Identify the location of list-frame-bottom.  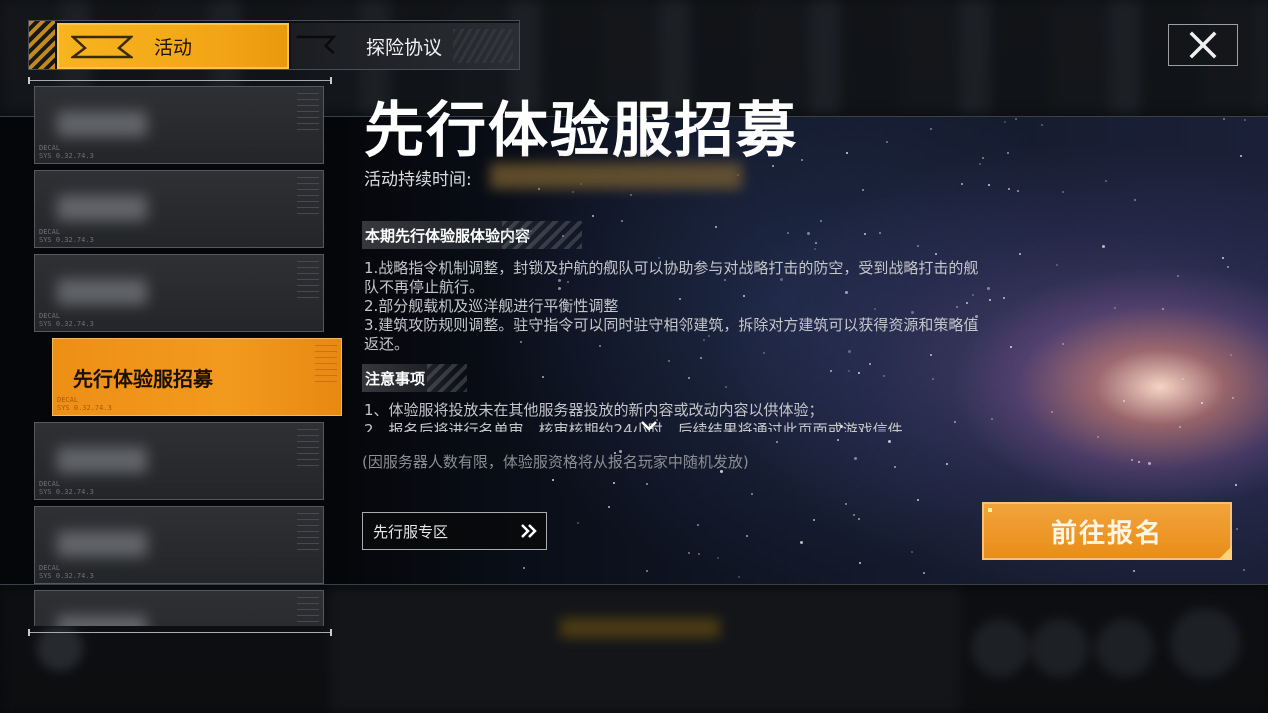
(180, 632).